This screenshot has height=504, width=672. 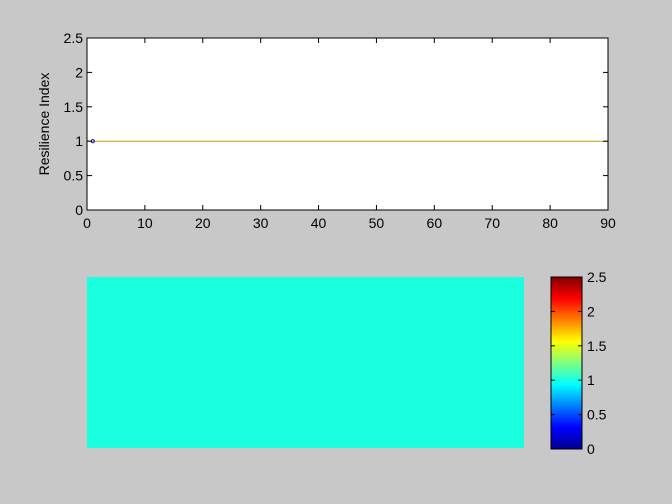 I want to click on y-tick-label: 2.5, so click(x=74, y=38).